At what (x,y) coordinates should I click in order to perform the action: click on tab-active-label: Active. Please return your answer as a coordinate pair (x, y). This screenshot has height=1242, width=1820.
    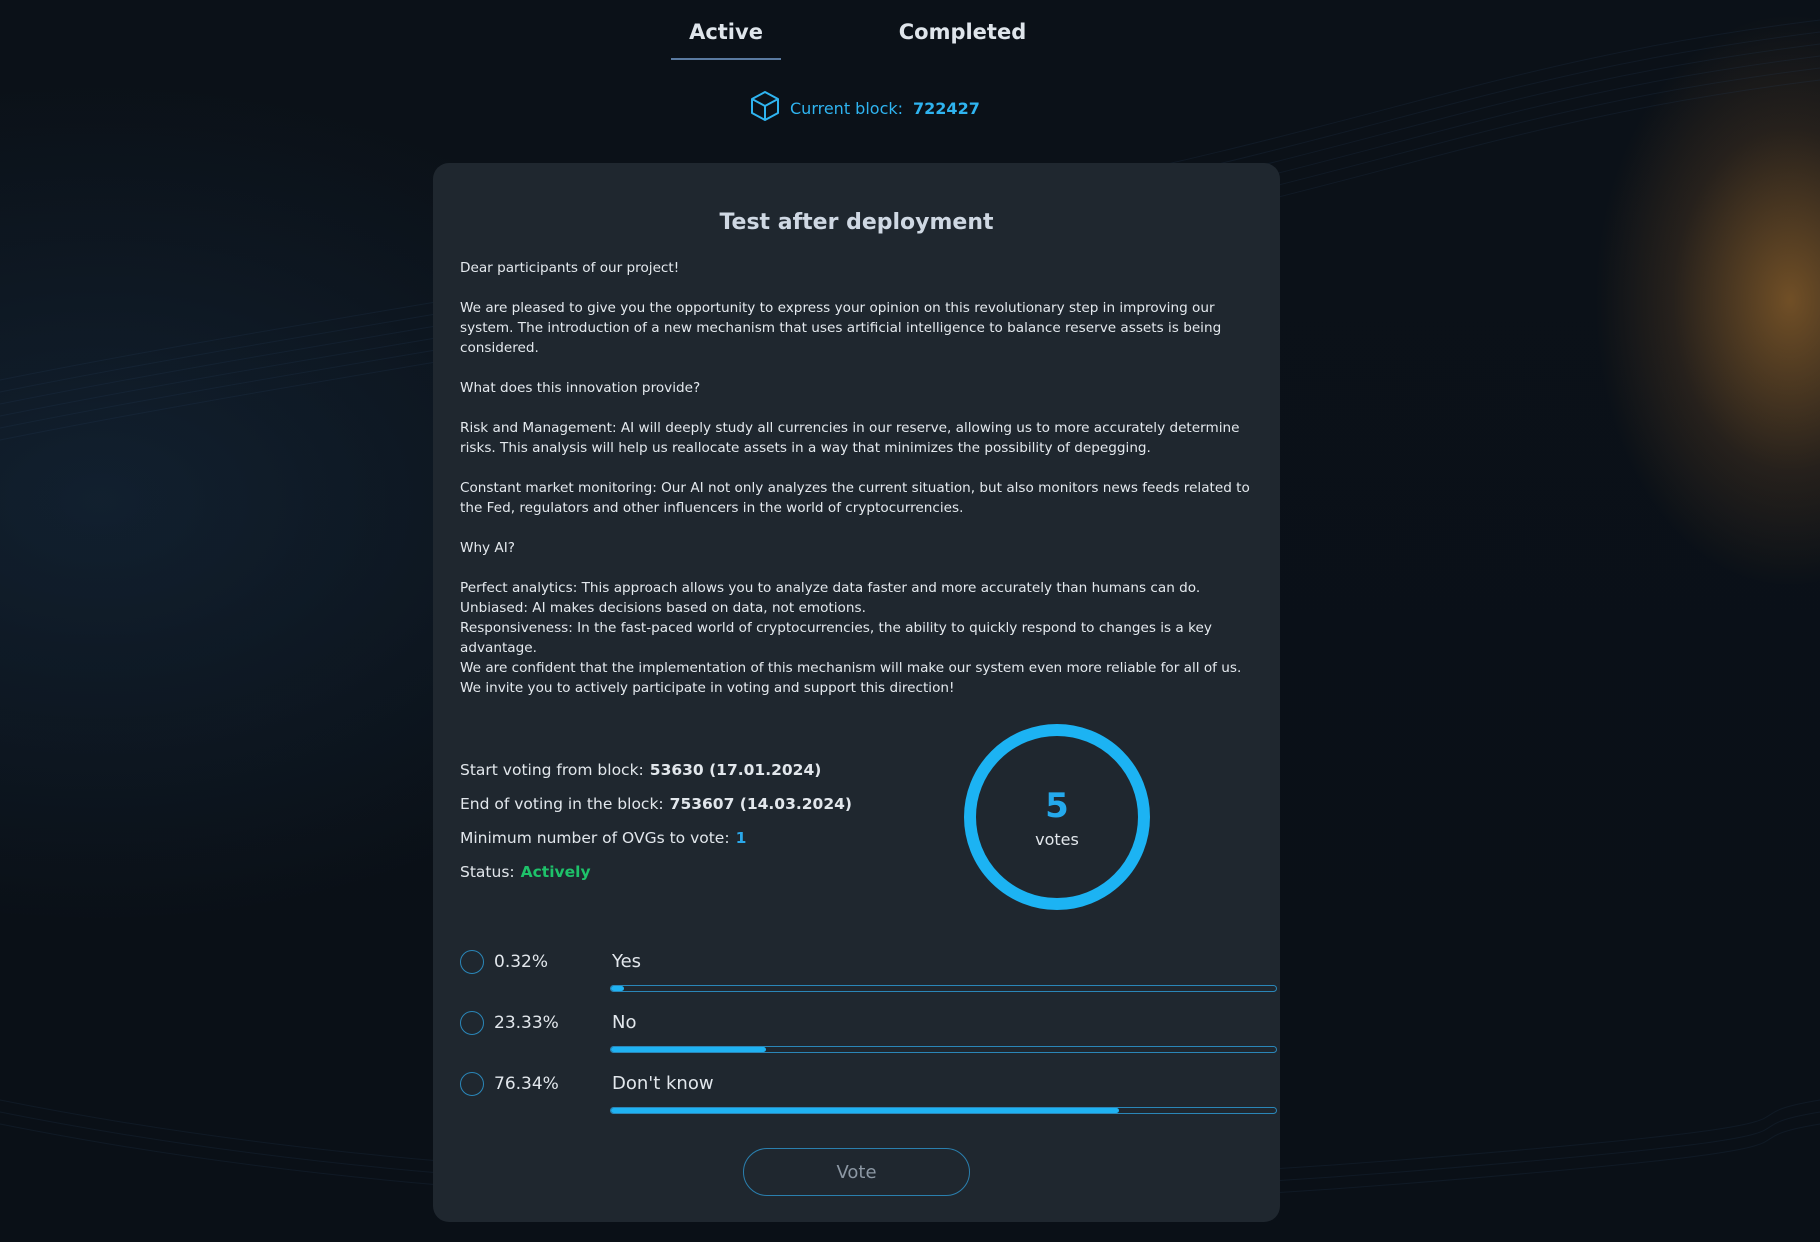
    Looking at the image, I should click on (726, 32).